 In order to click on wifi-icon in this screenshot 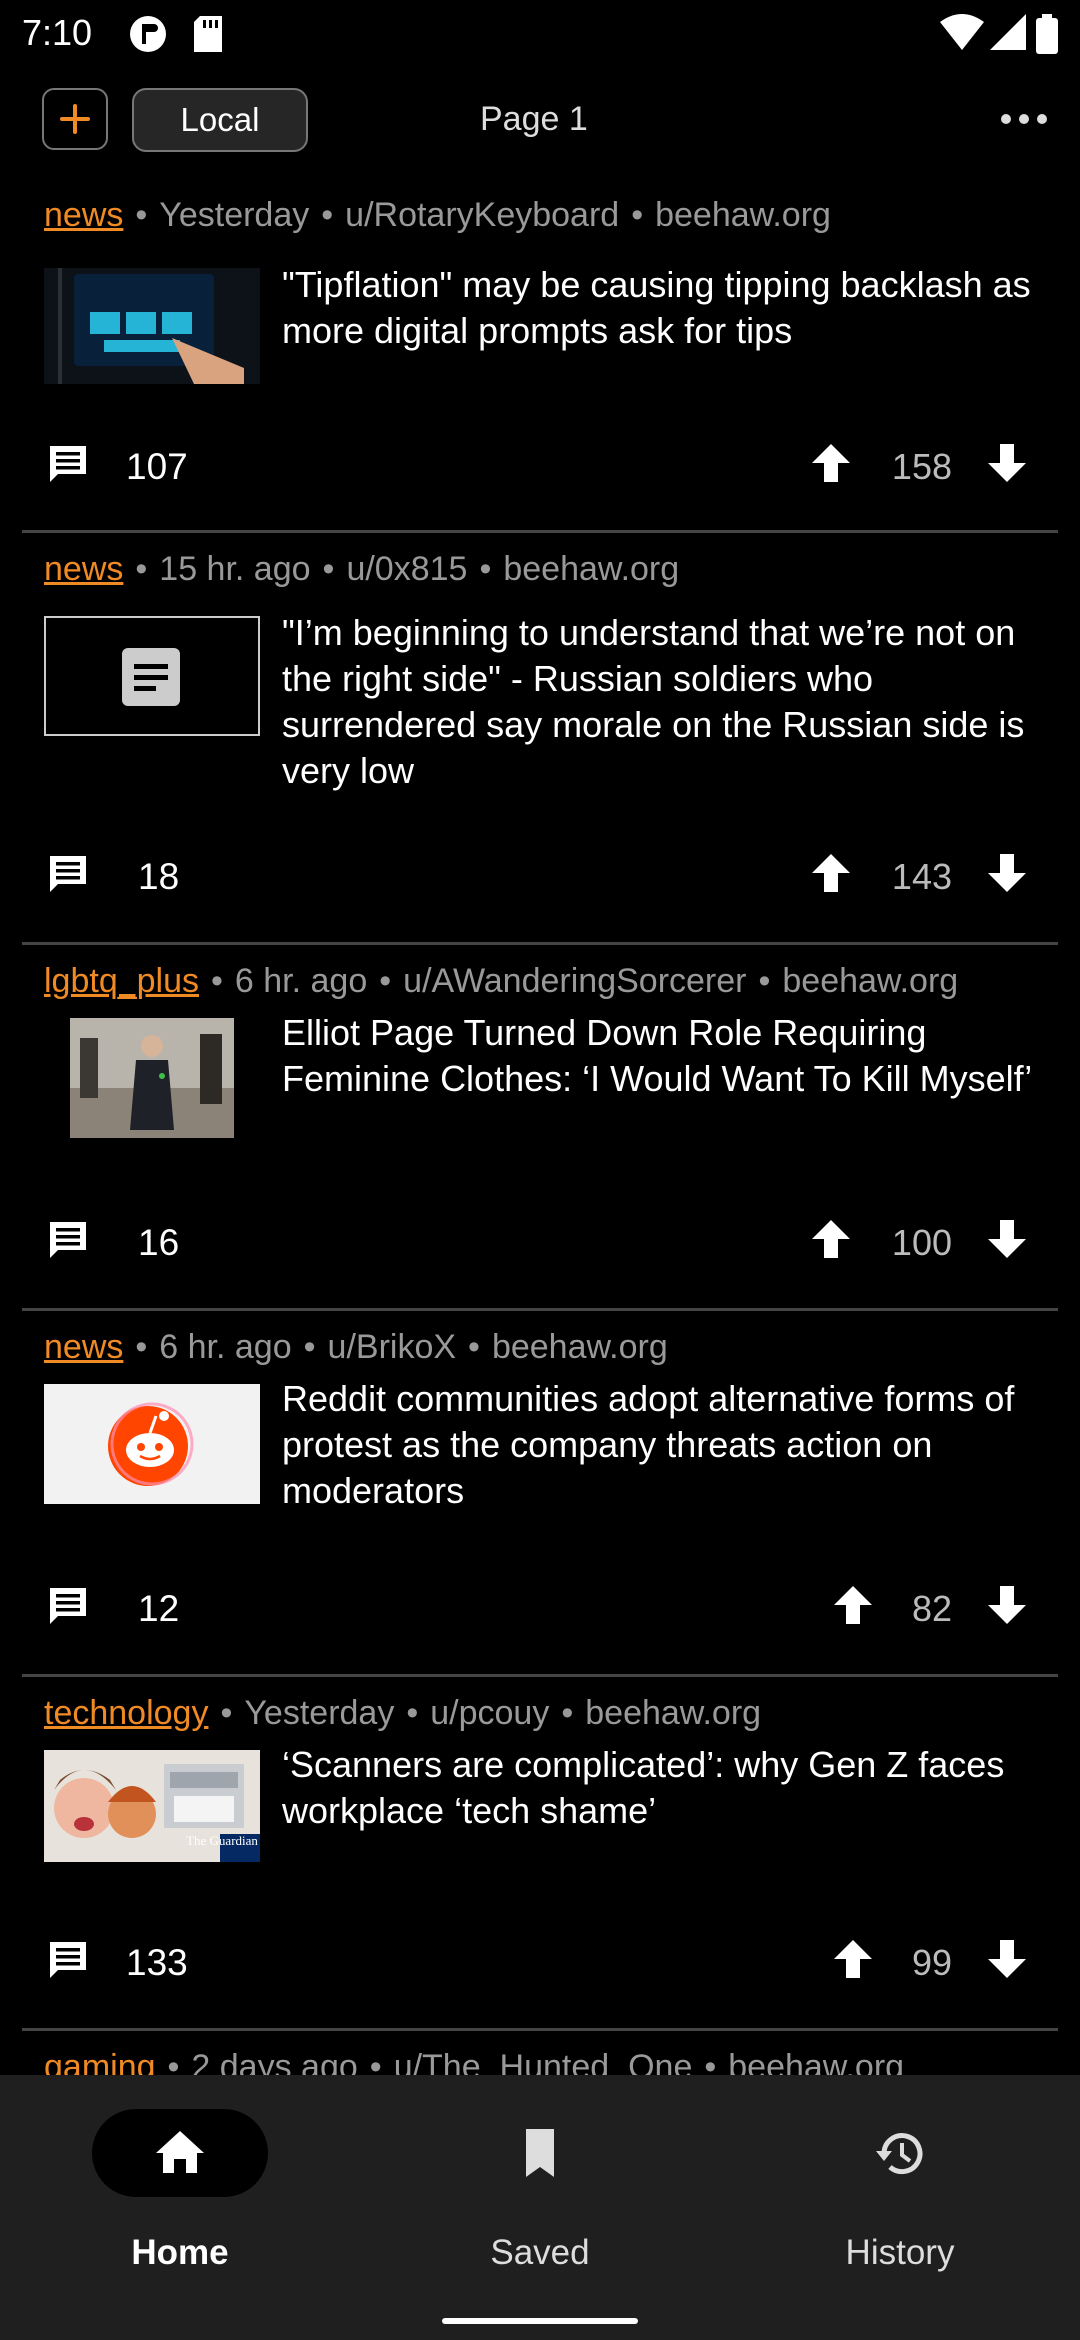, I will do `click(962, 35)`.